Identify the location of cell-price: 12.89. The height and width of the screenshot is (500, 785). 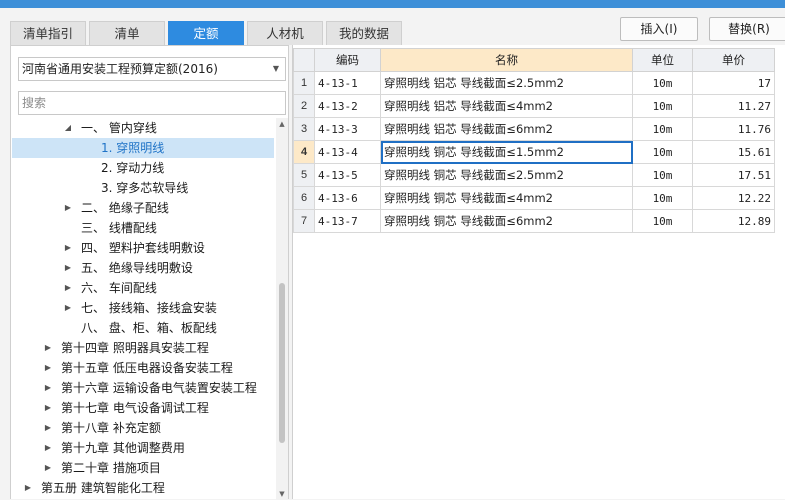
(733, 221).